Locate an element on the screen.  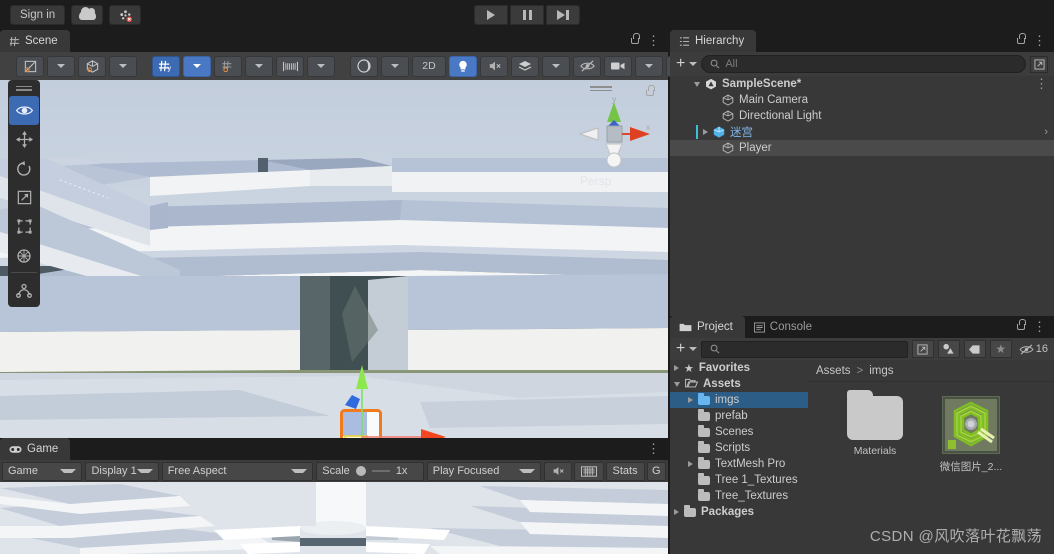
tab-console: Console is located at coordinates (784, 327).